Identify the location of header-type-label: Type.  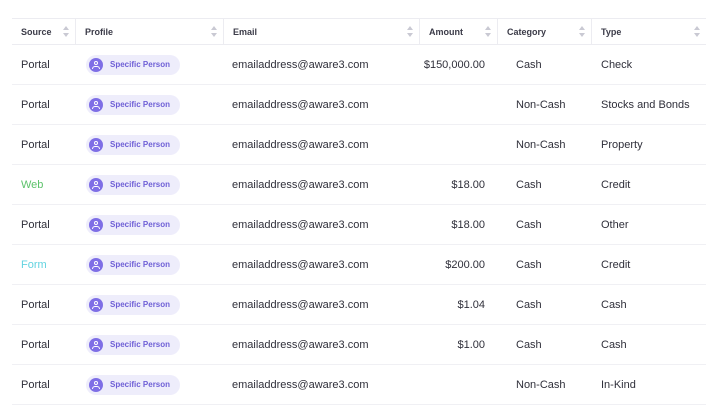
(611, 31).